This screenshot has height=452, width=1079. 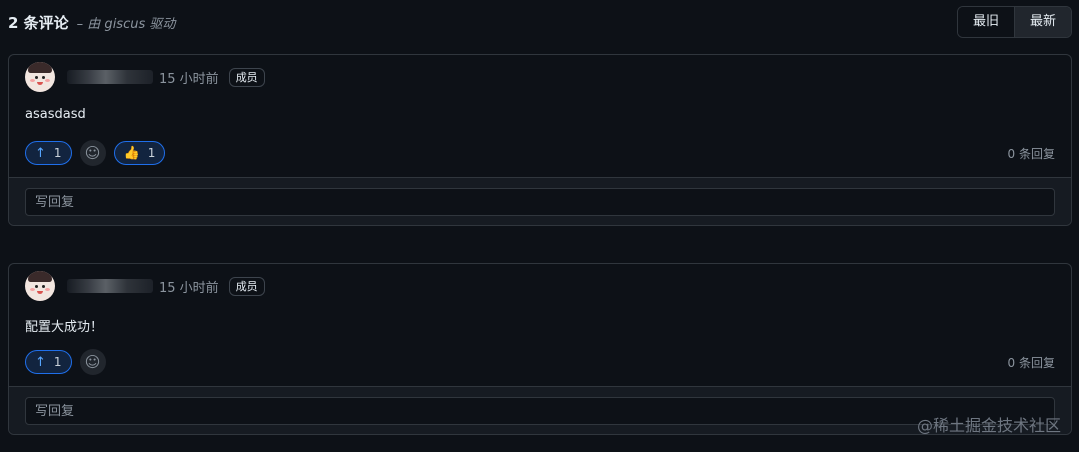 What do you see at coordinates (131, 153) in the screenshot?
I see `thumbs-up-icon: 👍` at bounding box center [131, 153].